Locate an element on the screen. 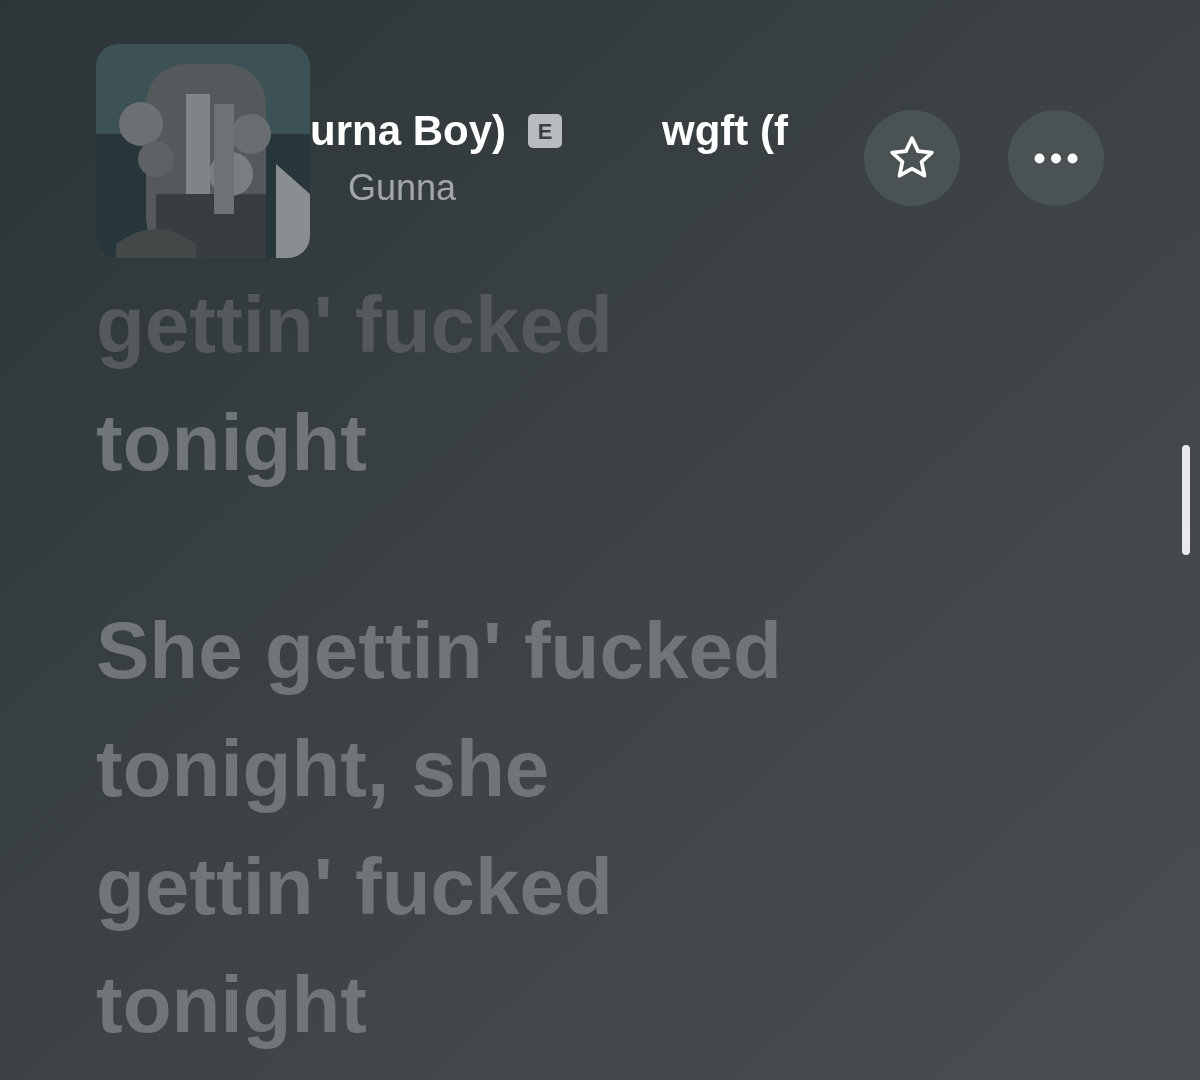 Image resolution: width=1200 pixels, height=1080 pixels. explicit-badge: E is located at coordinates (545, 131).